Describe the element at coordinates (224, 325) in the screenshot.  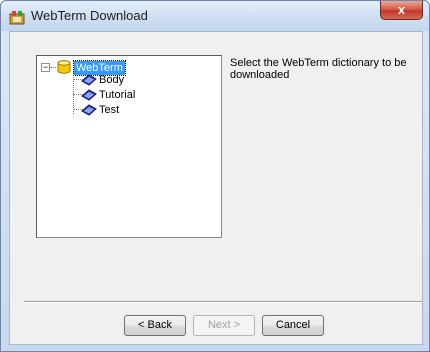
I see `next-button: Next >` at that location.